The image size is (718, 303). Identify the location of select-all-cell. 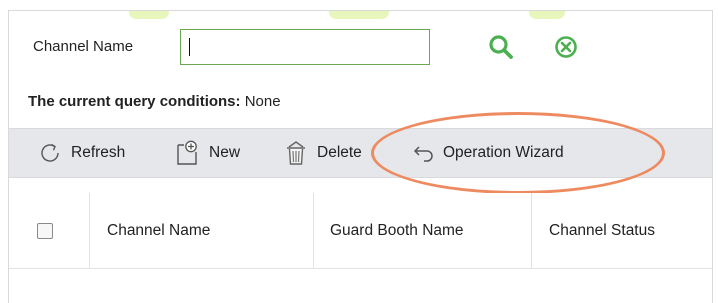
(45, 230).